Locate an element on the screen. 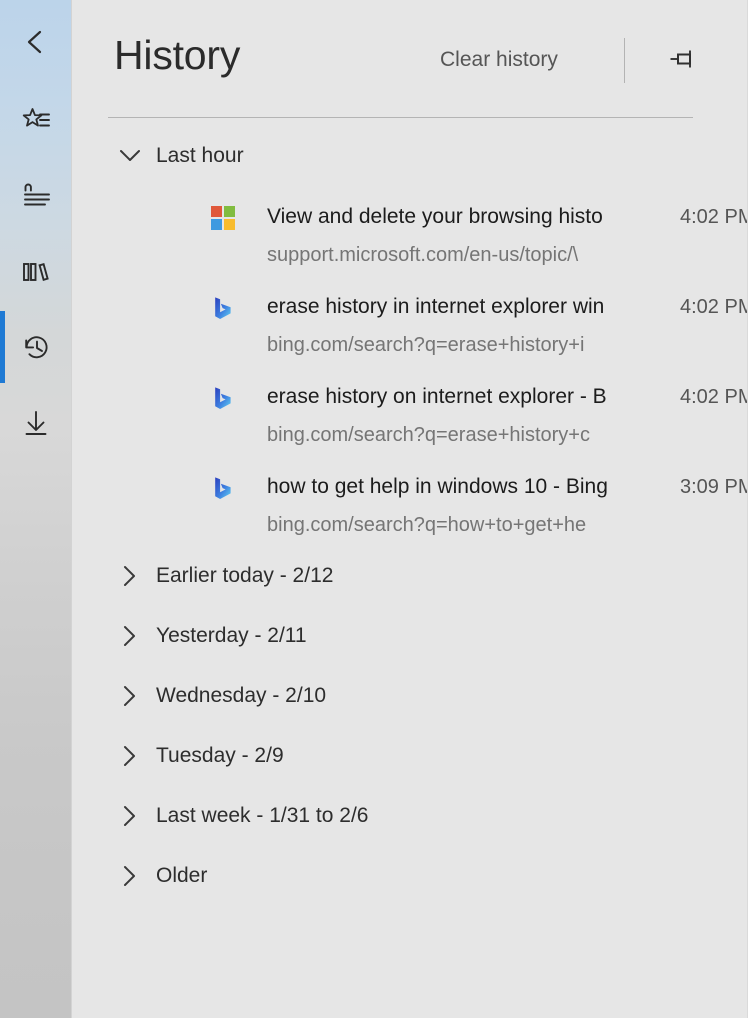 This screenshot has width=748, height=1018. microsoft-logo-icon is located at coordinates (223, 218).